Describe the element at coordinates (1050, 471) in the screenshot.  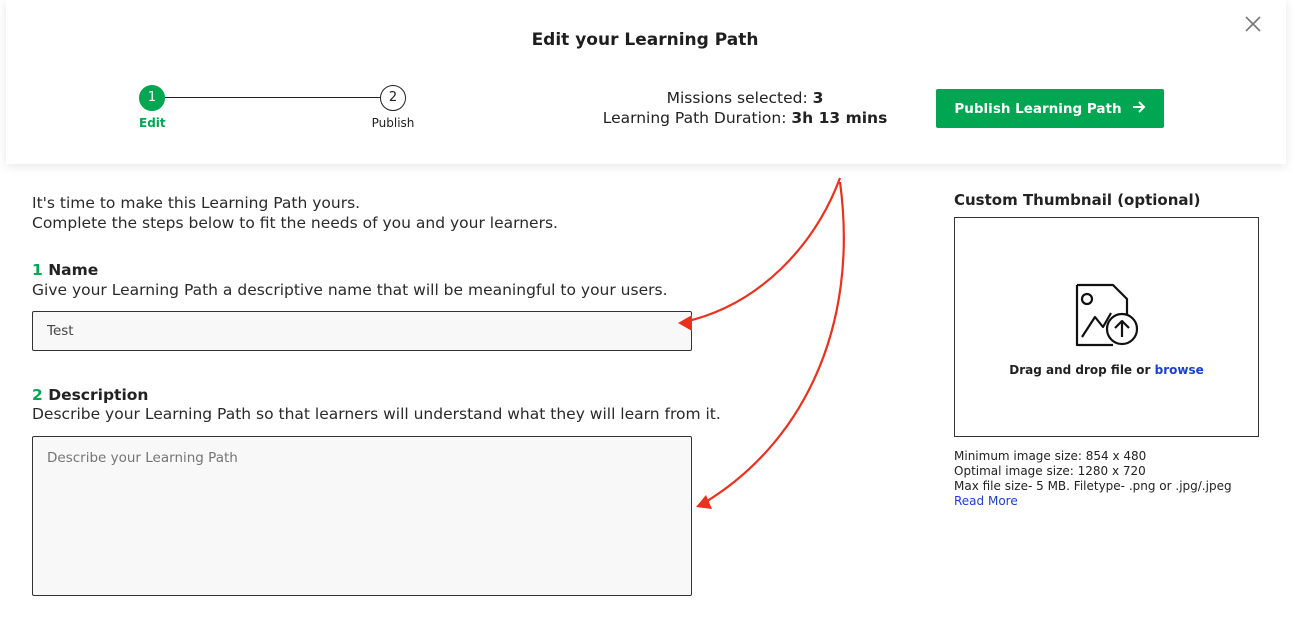
I see `optimal-image-size: Optimal image size: 1280 x 720` at that location.